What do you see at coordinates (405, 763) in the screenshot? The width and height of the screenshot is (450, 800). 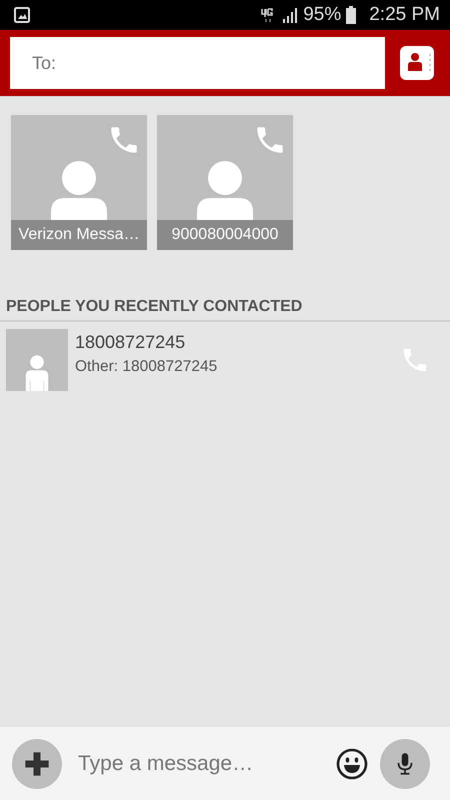 I see `microphone-button` at bounding box center [405, 763].